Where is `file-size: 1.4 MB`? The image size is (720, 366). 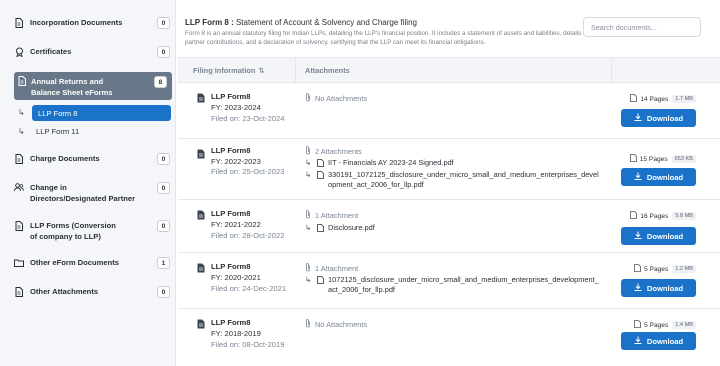 file-size: 1.4 MB is located at coordinates (684, 325).